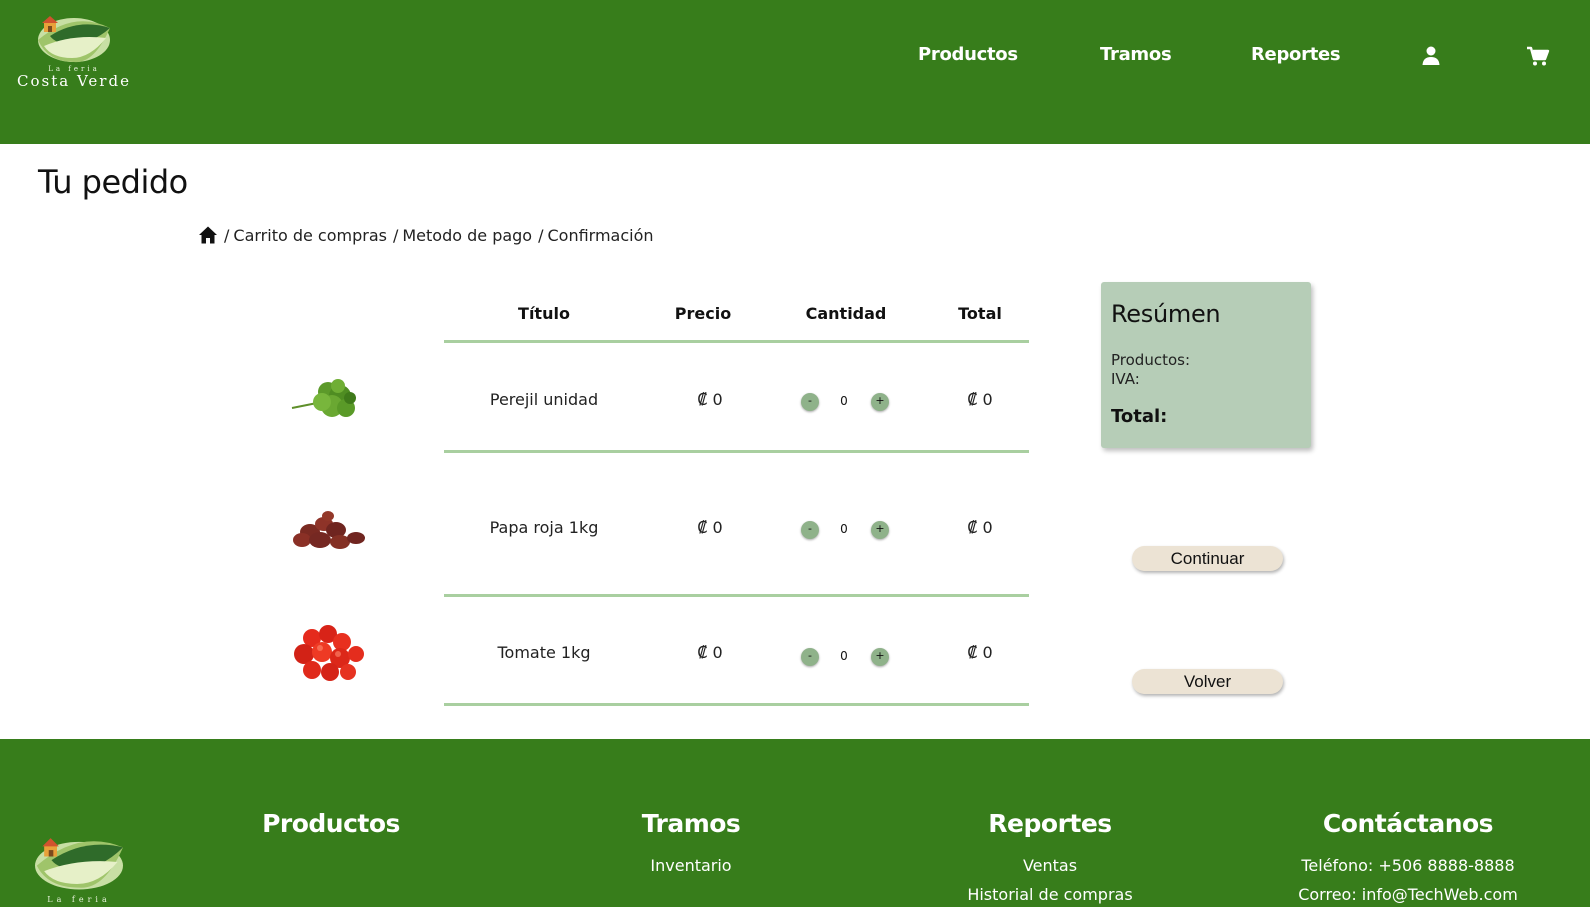  Describe the element at coordinates (327, 402) in the screenshot. I see `parsley-image` at that location.